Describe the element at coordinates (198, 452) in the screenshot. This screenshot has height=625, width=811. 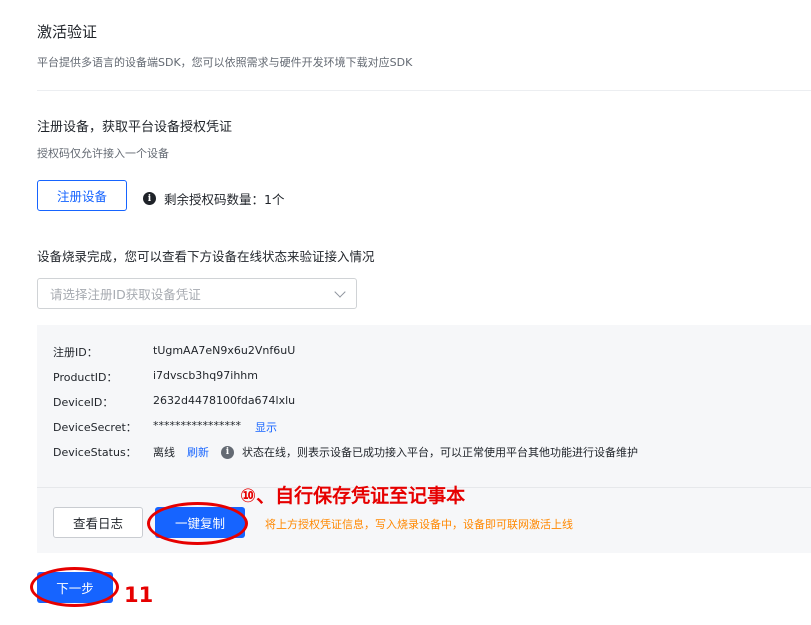
I see `refresh-status-link: 刷新` at that location.